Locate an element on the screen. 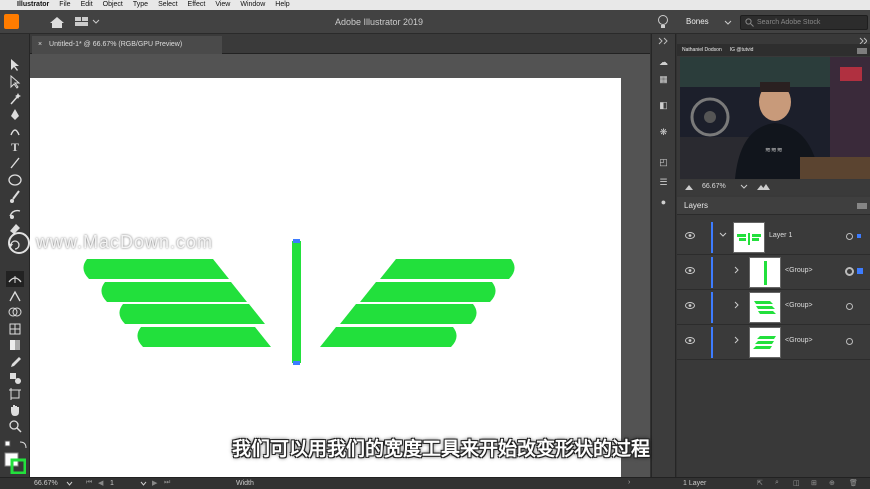  selection-tool-icon is located at coordinates (15, 65).